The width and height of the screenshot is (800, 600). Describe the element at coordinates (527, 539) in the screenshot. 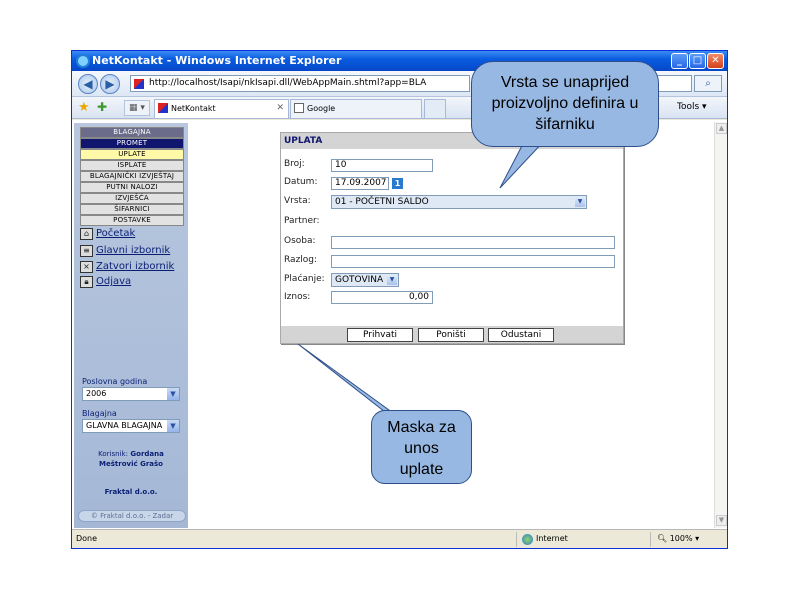

I see `globe-icon` at that location.